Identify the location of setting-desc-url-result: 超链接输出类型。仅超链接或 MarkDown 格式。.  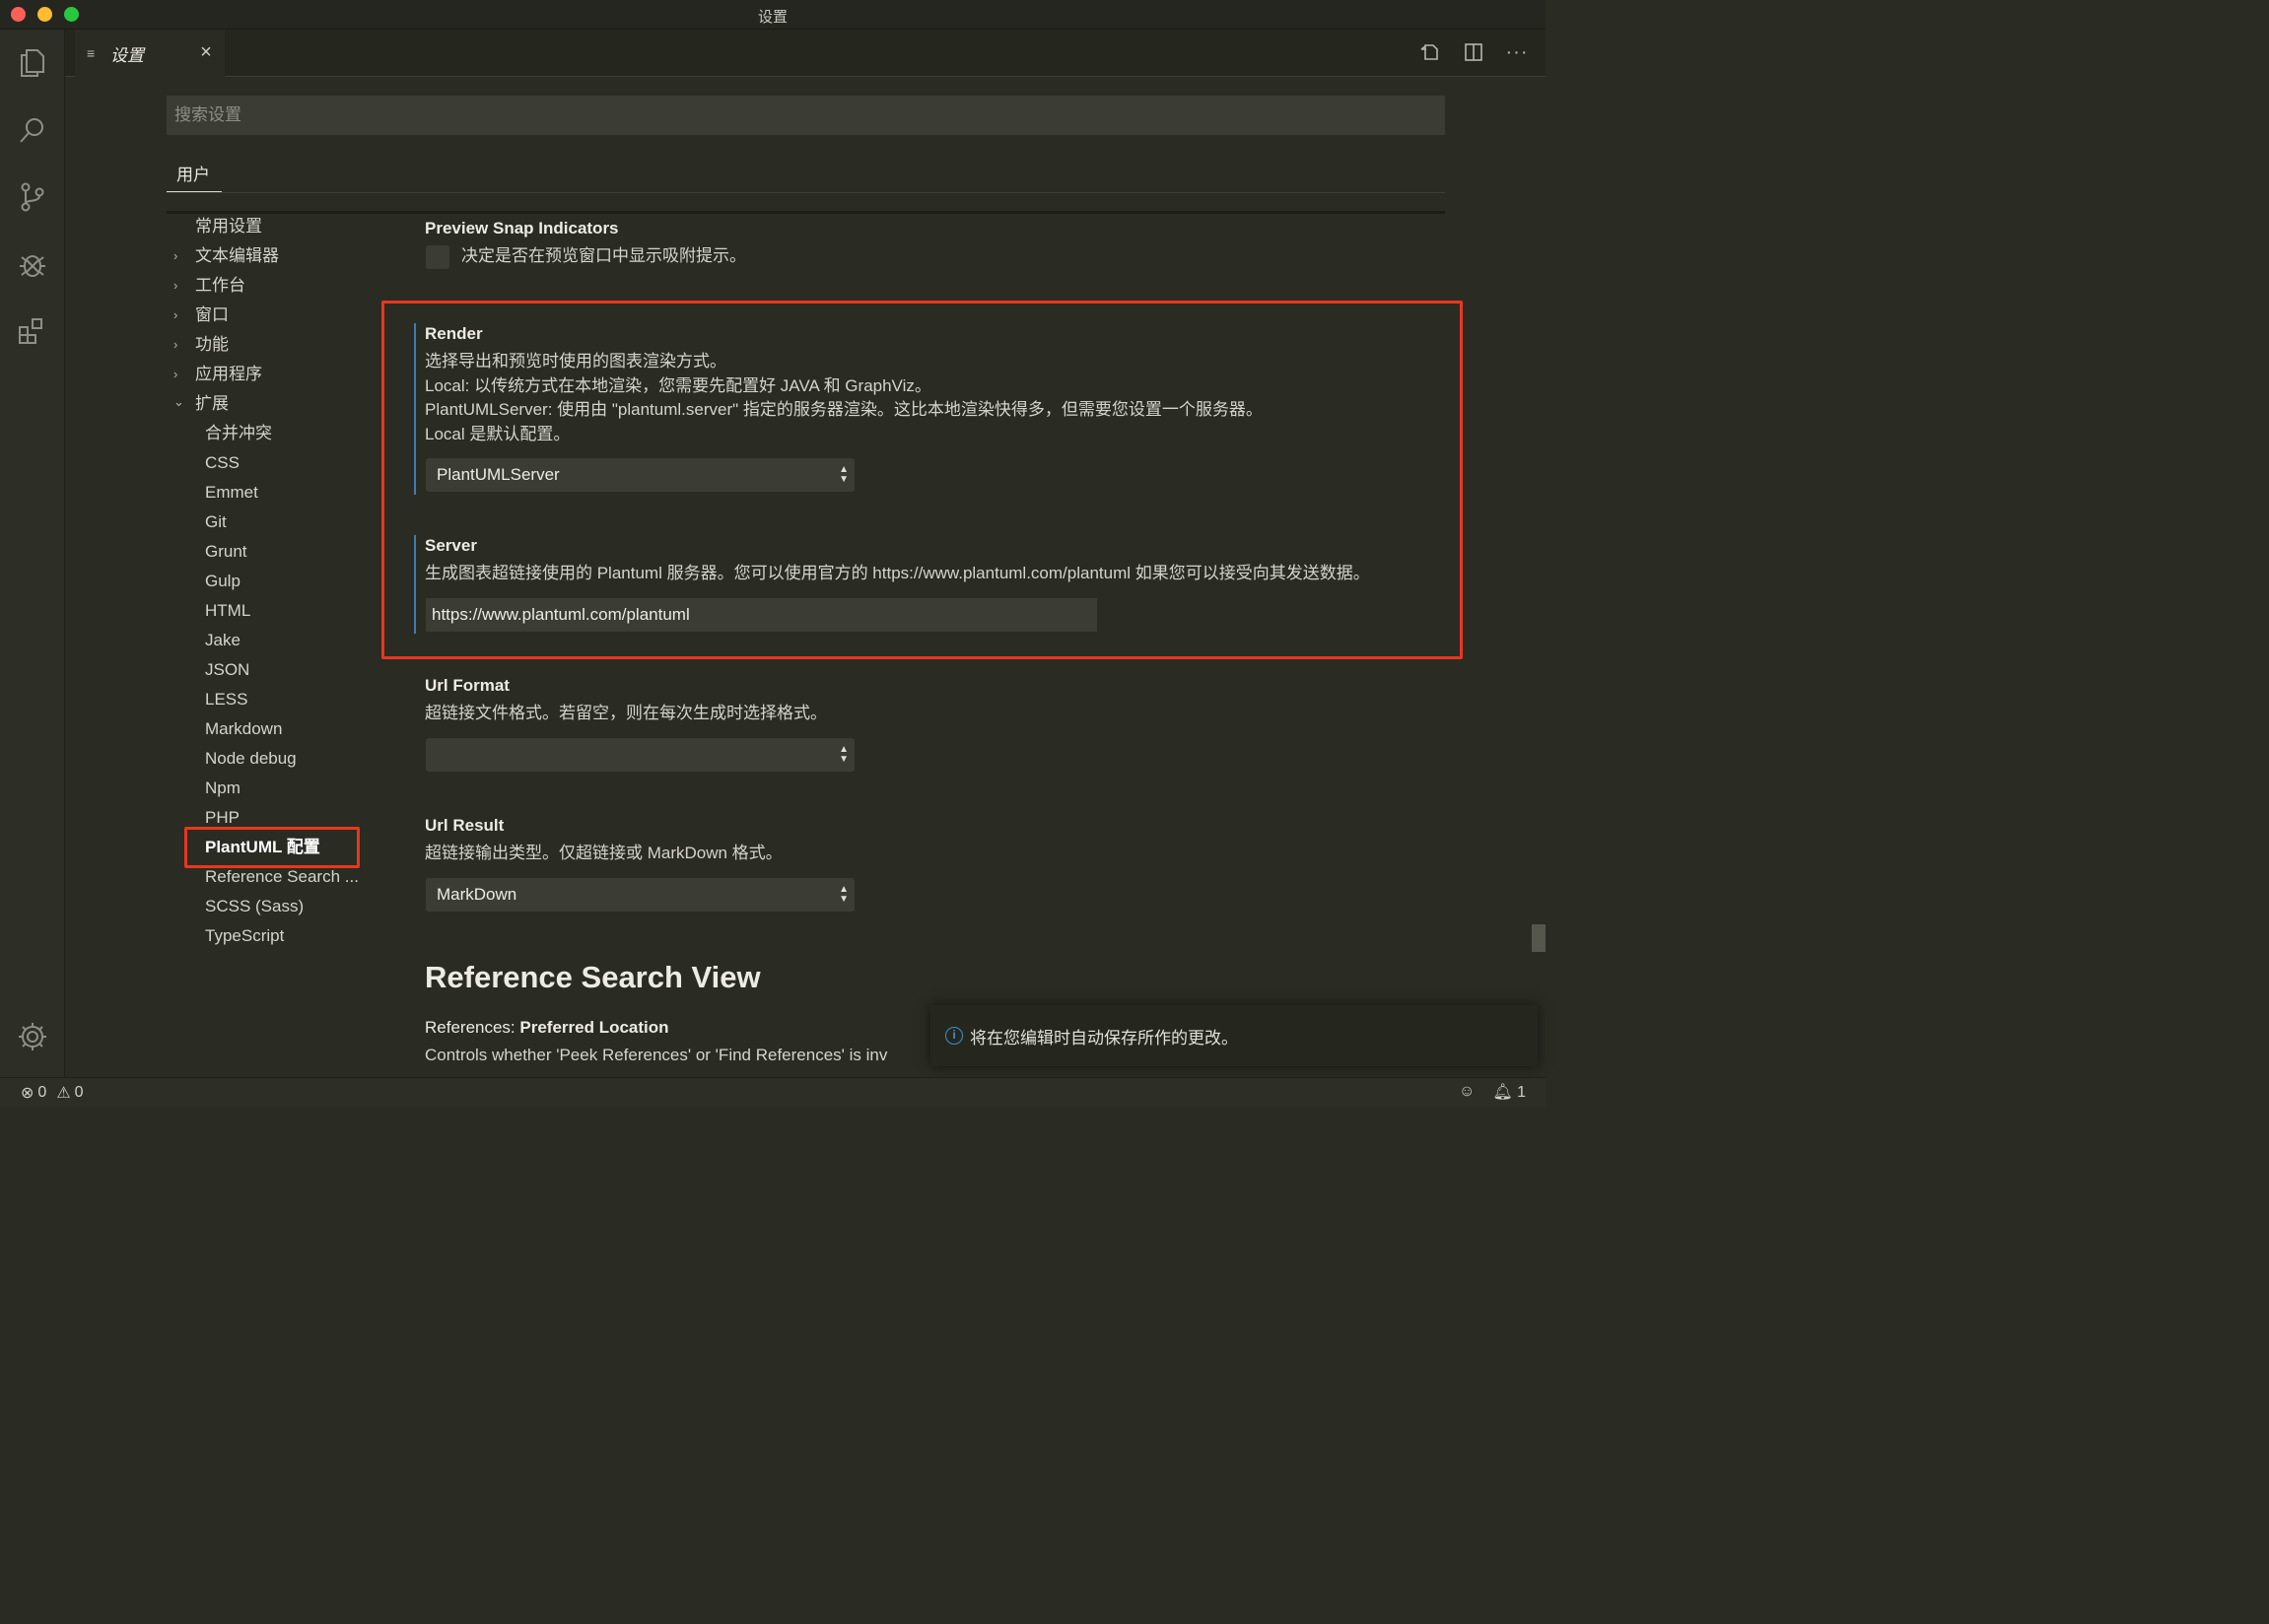
(604, 853).